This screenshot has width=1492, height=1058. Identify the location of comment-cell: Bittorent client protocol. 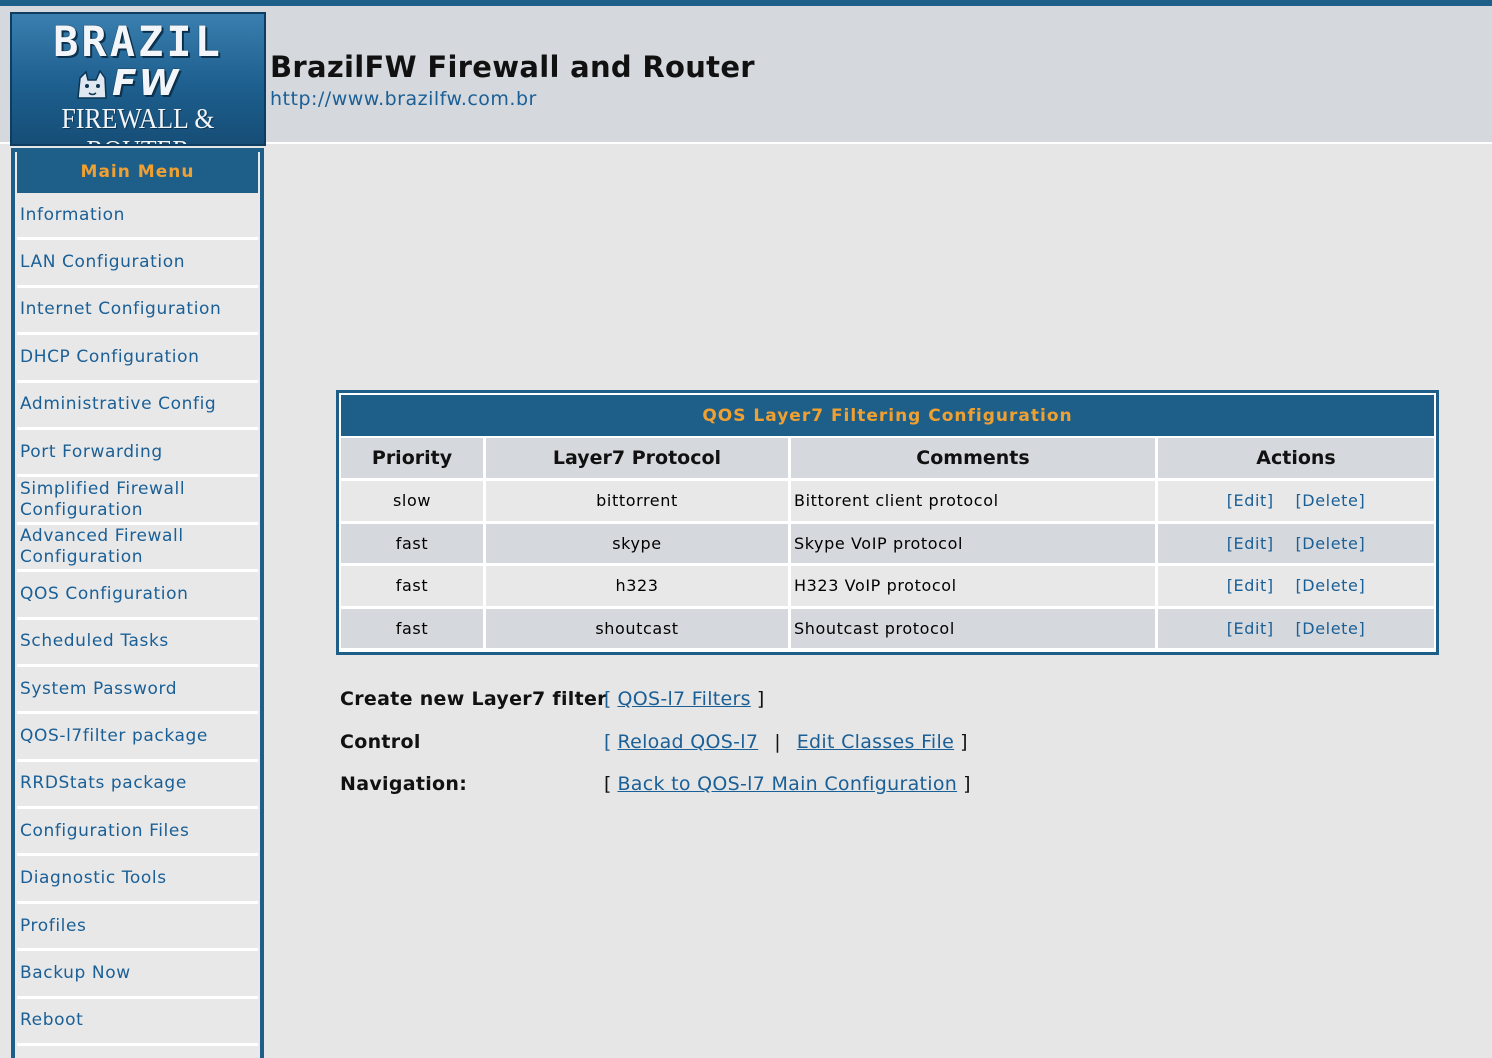
(974, 499).